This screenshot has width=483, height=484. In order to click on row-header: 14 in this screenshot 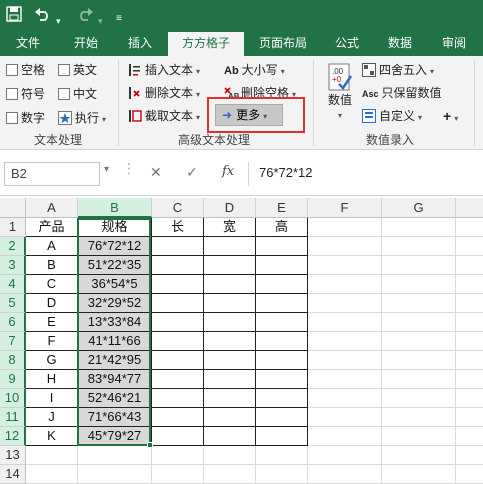, I will do `click(13, 474)`.